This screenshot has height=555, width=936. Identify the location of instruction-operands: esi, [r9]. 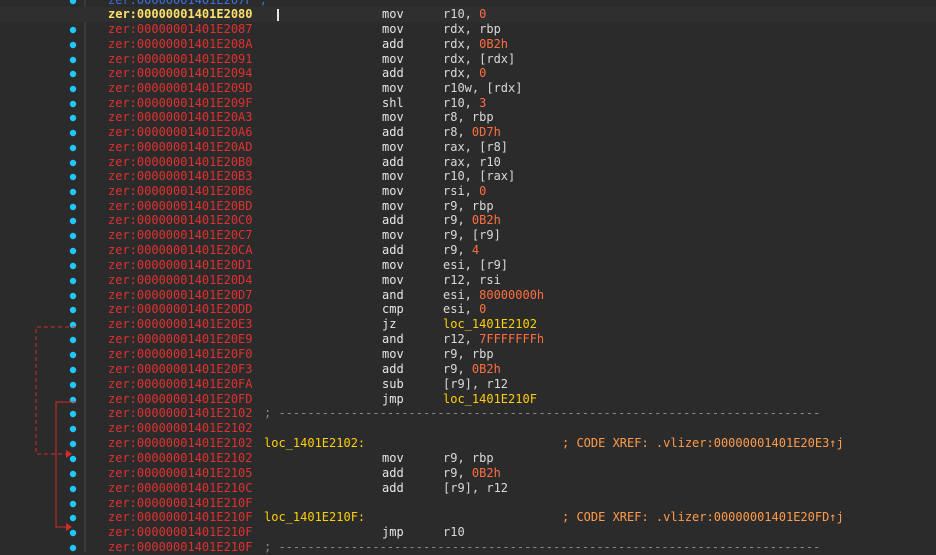
(475, 265).